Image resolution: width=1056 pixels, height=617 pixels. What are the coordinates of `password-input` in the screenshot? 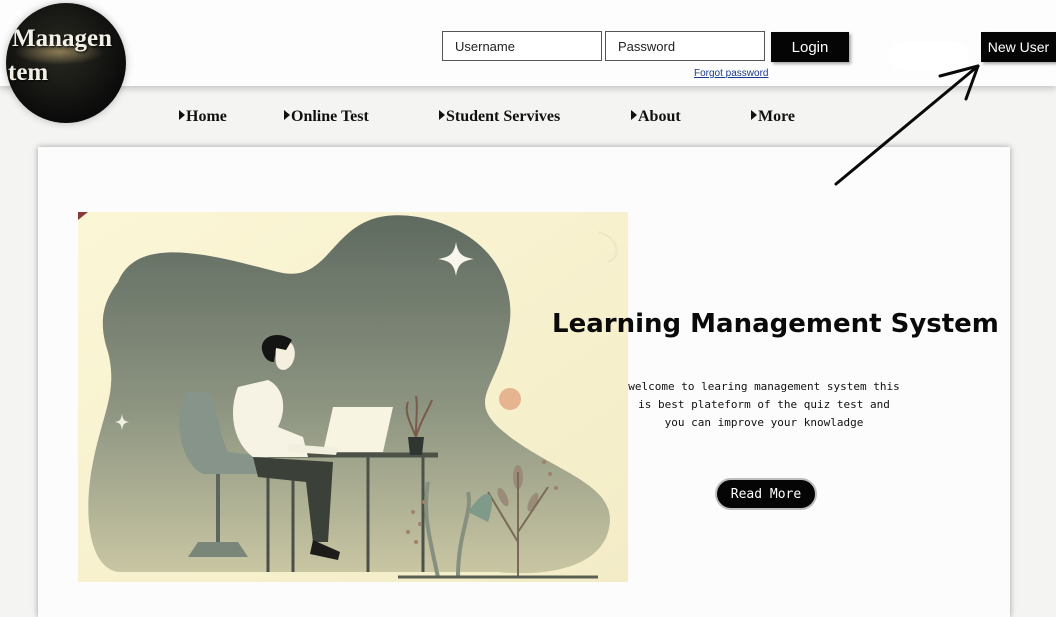 It's located at (685, 46).